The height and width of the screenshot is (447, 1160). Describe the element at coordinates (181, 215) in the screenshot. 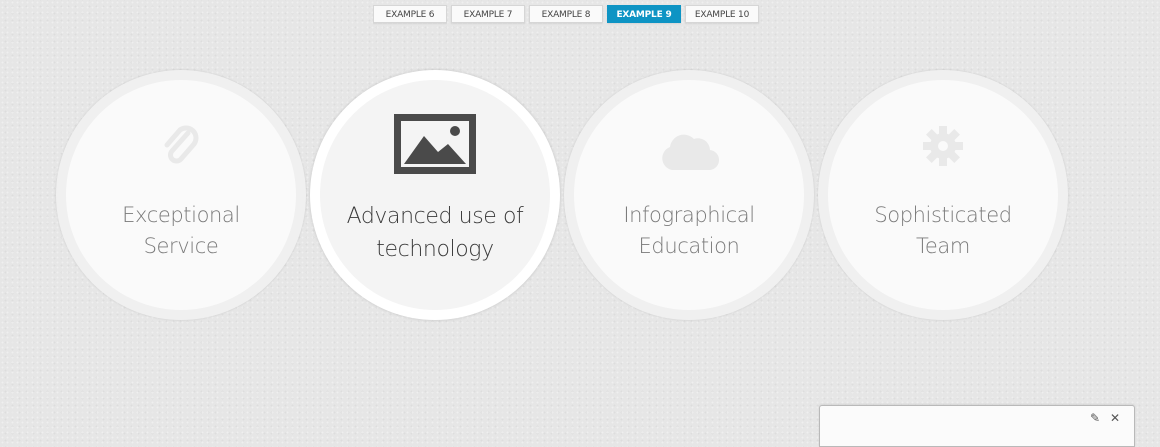

I see `circle-label-line-1: Exceptional` at that location.